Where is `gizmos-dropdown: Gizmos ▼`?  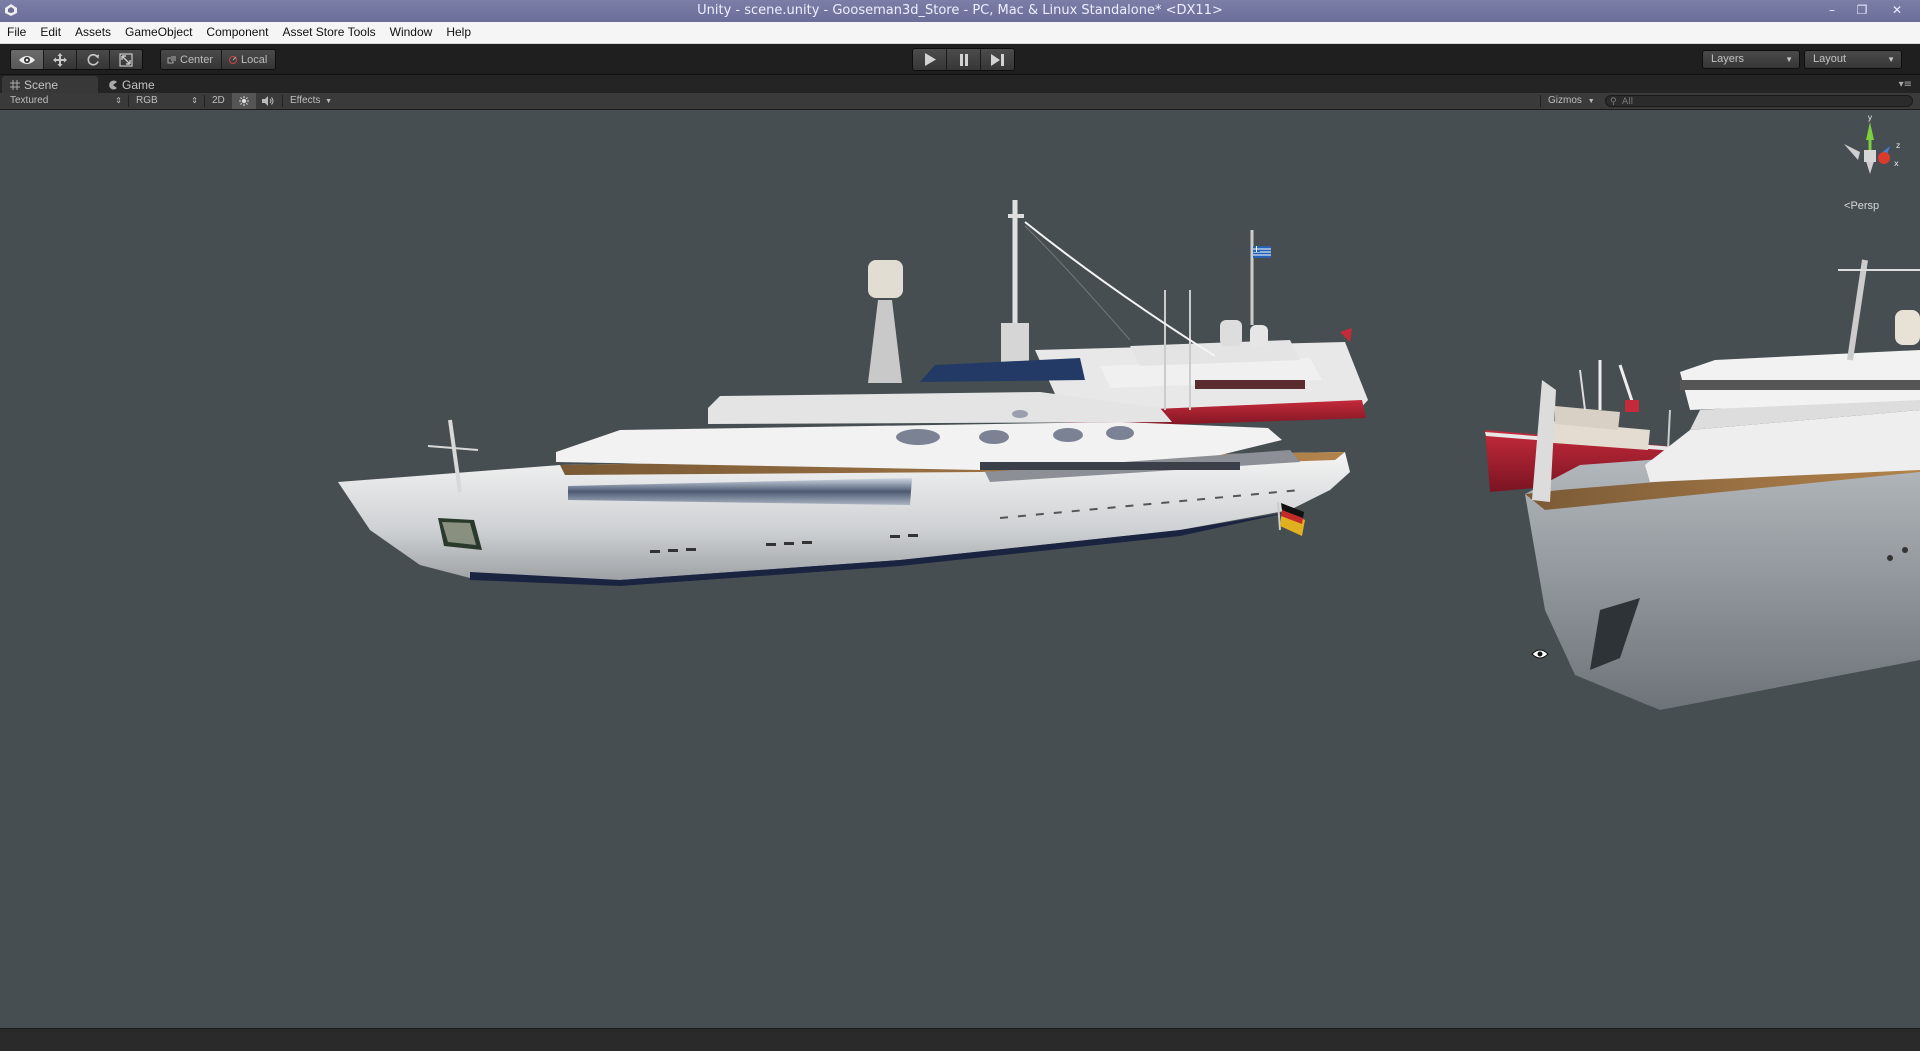 gizmos-dropdown: Gizmos ▼ is located at coordinates (1571, 101).